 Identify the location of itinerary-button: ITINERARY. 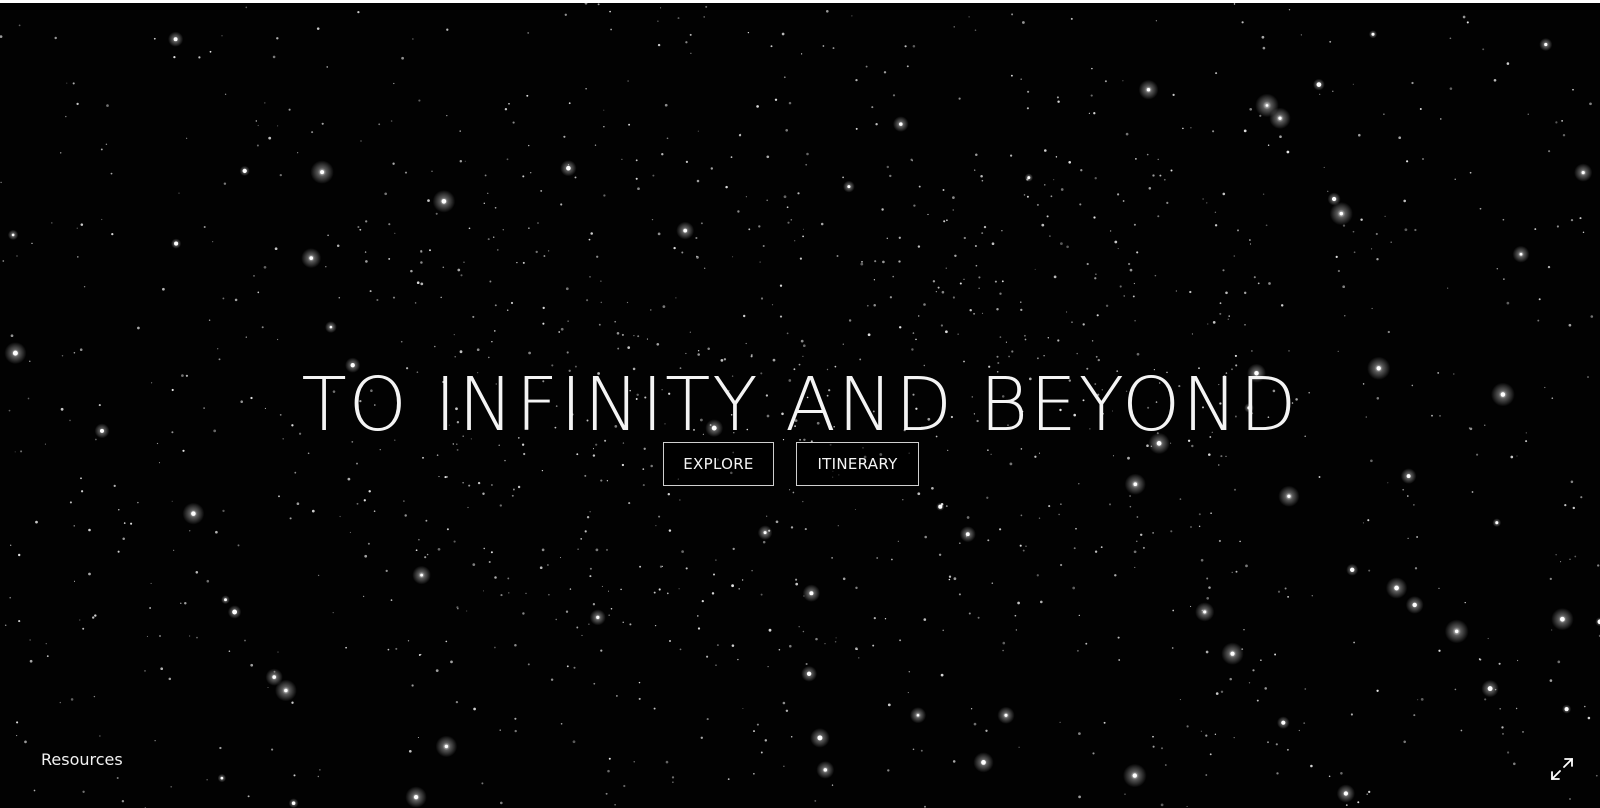
(857, 464).